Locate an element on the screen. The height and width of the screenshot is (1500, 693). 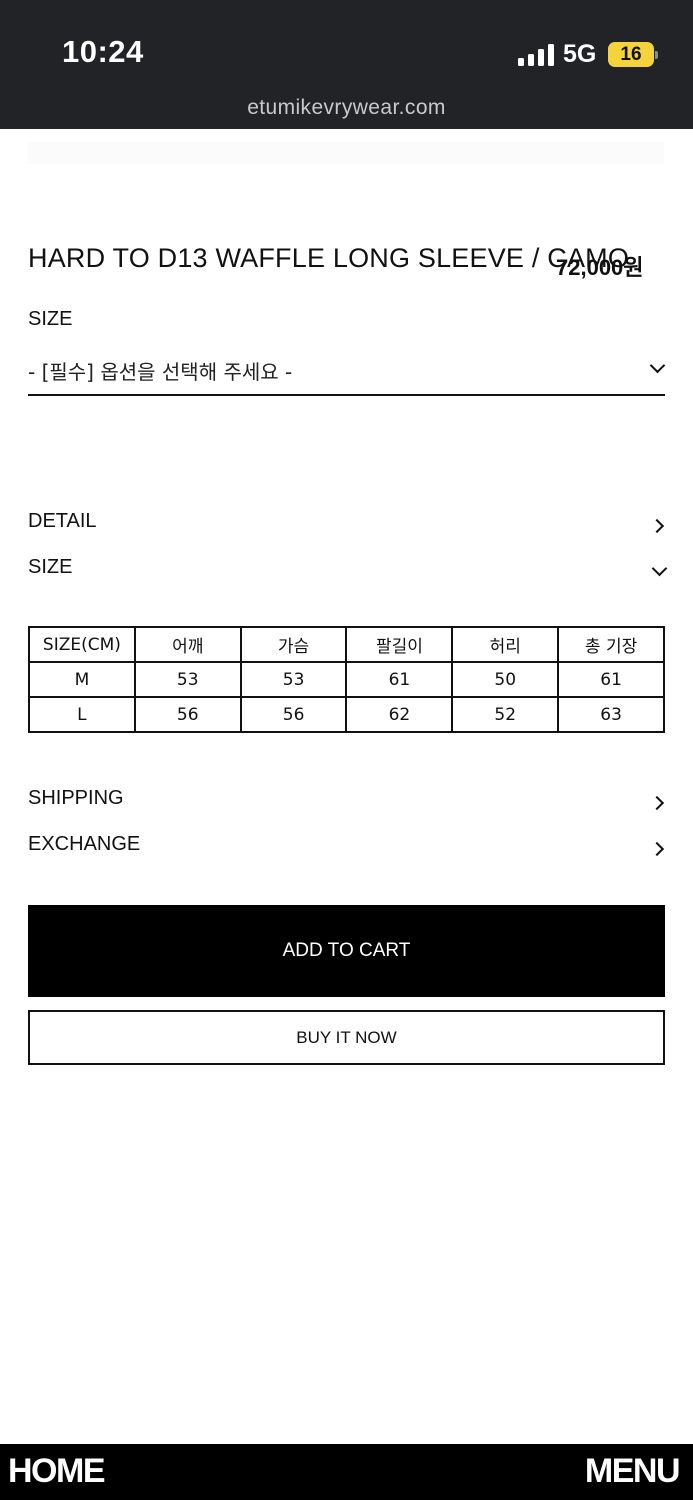
table-header-cell: 총 기장 is located at coordinates (611, 644).